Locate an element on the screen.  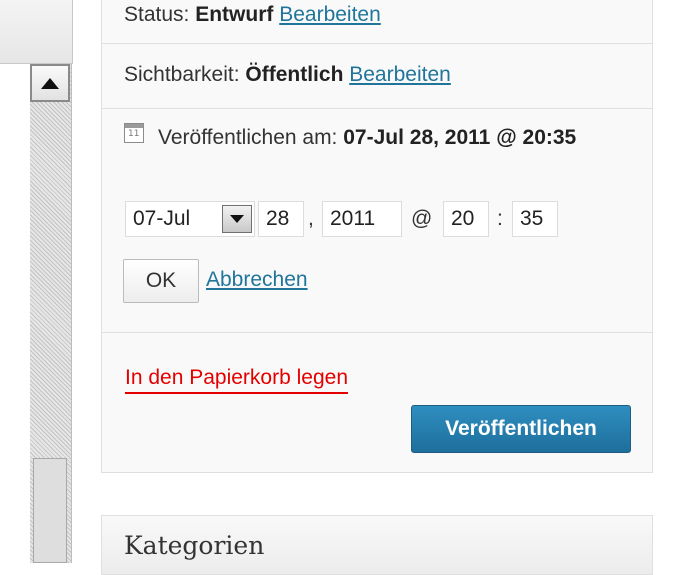
publish-button: Veröffentlichen is located at coordinates (521, 429).